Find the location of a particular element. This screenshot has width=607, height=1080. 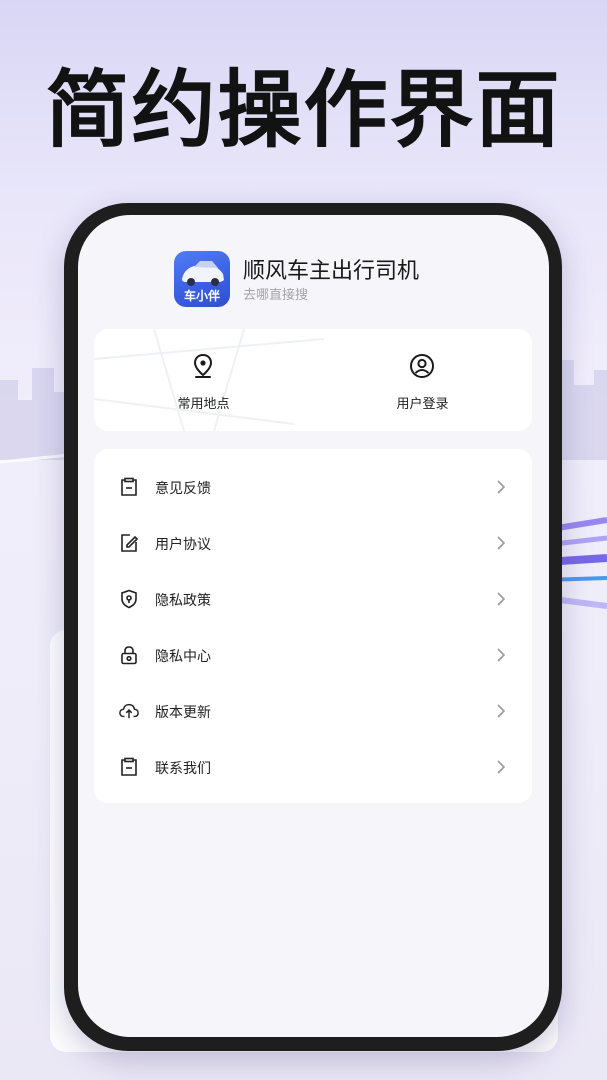

menu-item-label: 隐私中心 is located at coordinates (183, 657).